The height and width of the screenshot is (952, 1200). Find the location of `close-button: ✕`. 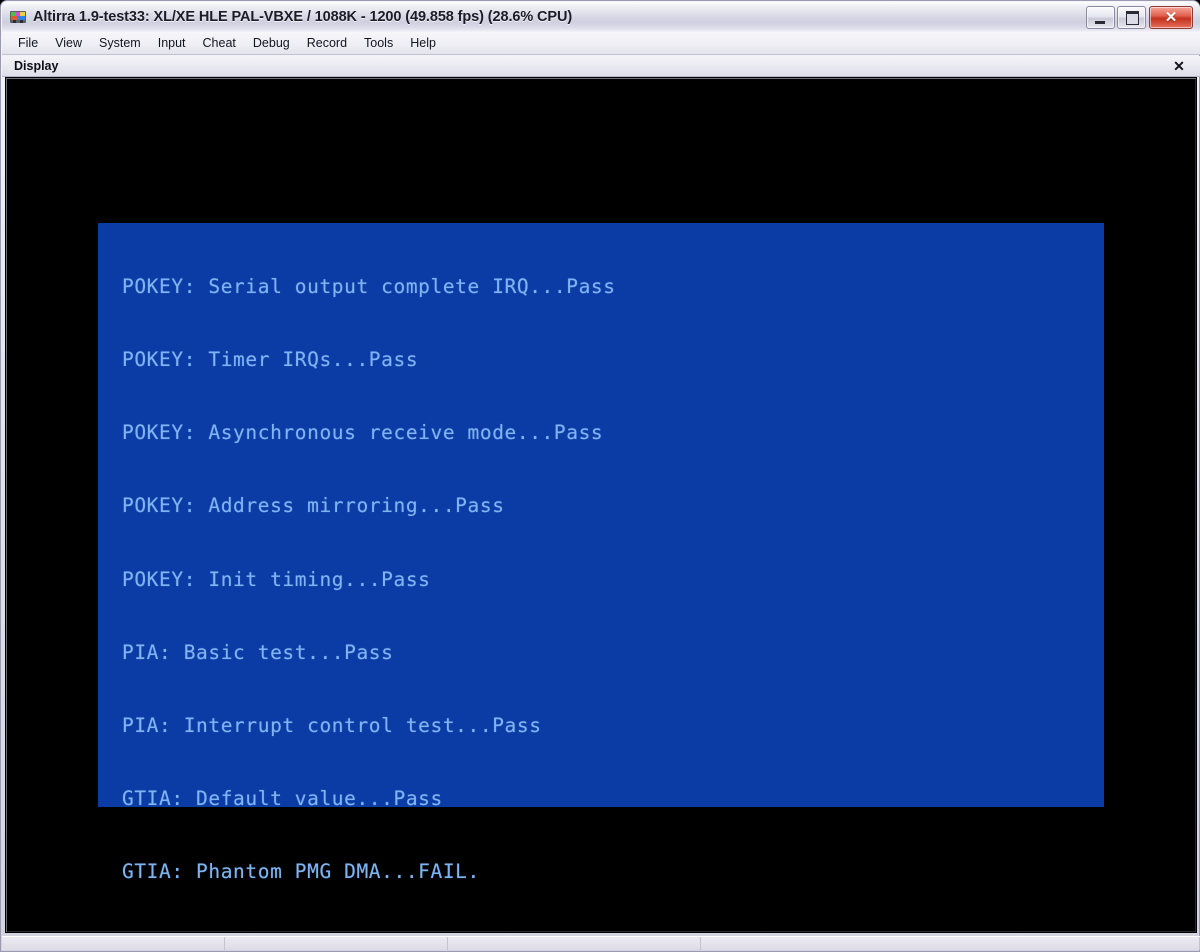

close-button: ✕ is located at coordinates (1171, 17).